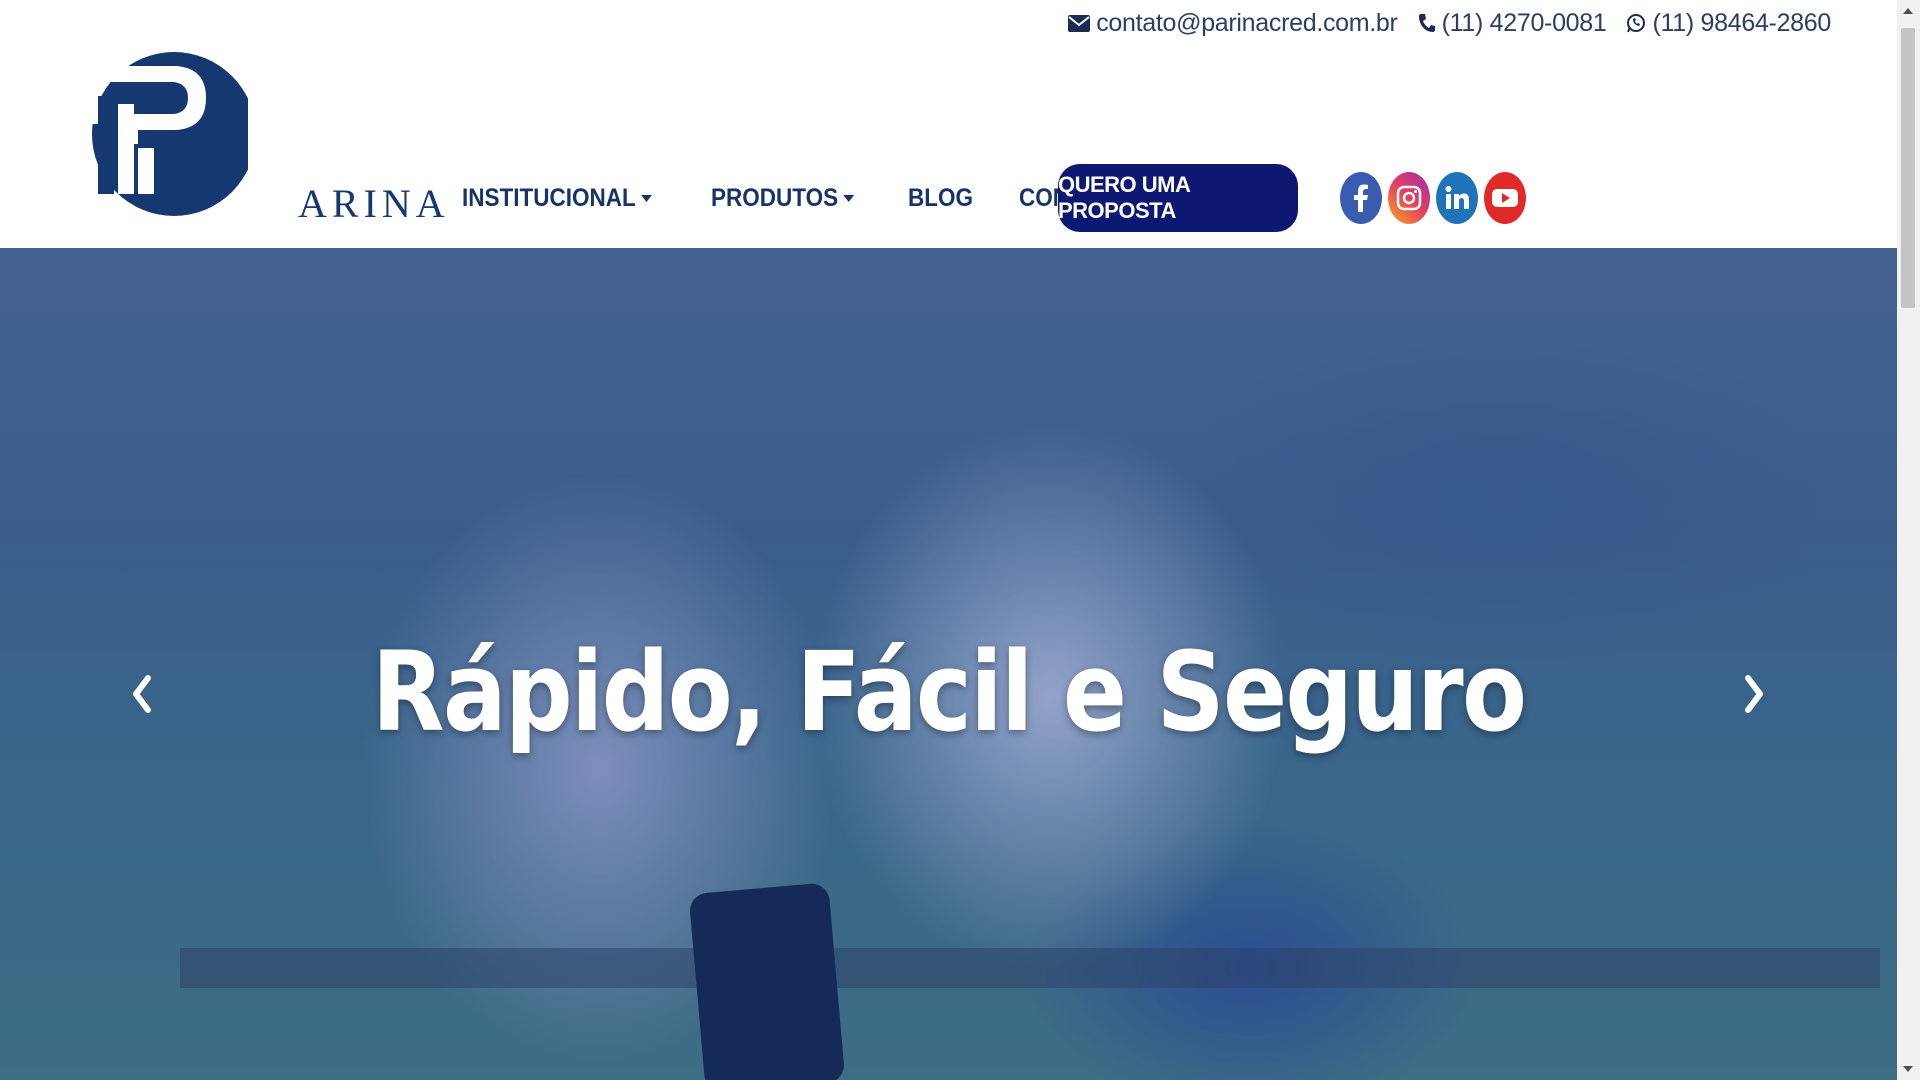 This screenshot has height=1080, width=1920. I want to click on nav-produtos-label: PRODUTOS, so click(775, 197).